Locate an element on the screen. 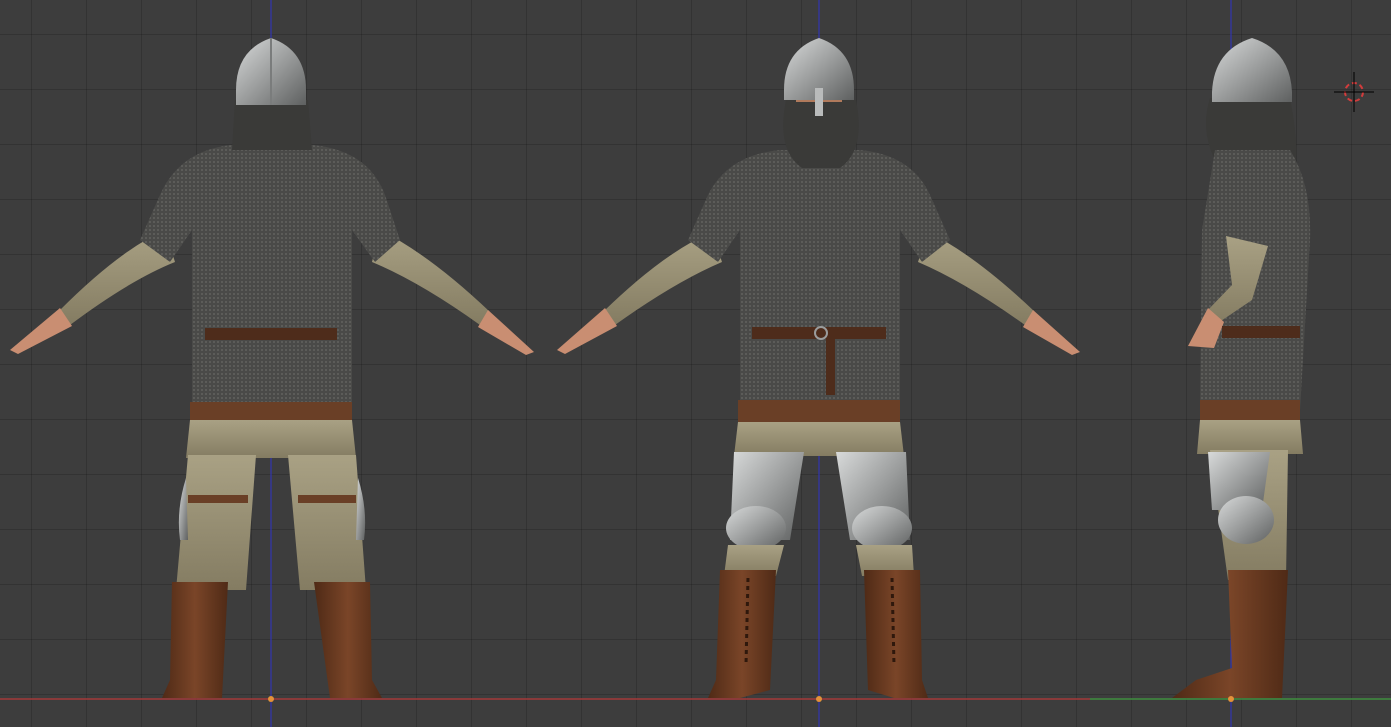 The width and height of the screenshot is (1391, 727). boot is located at coordinates (1230, 634).